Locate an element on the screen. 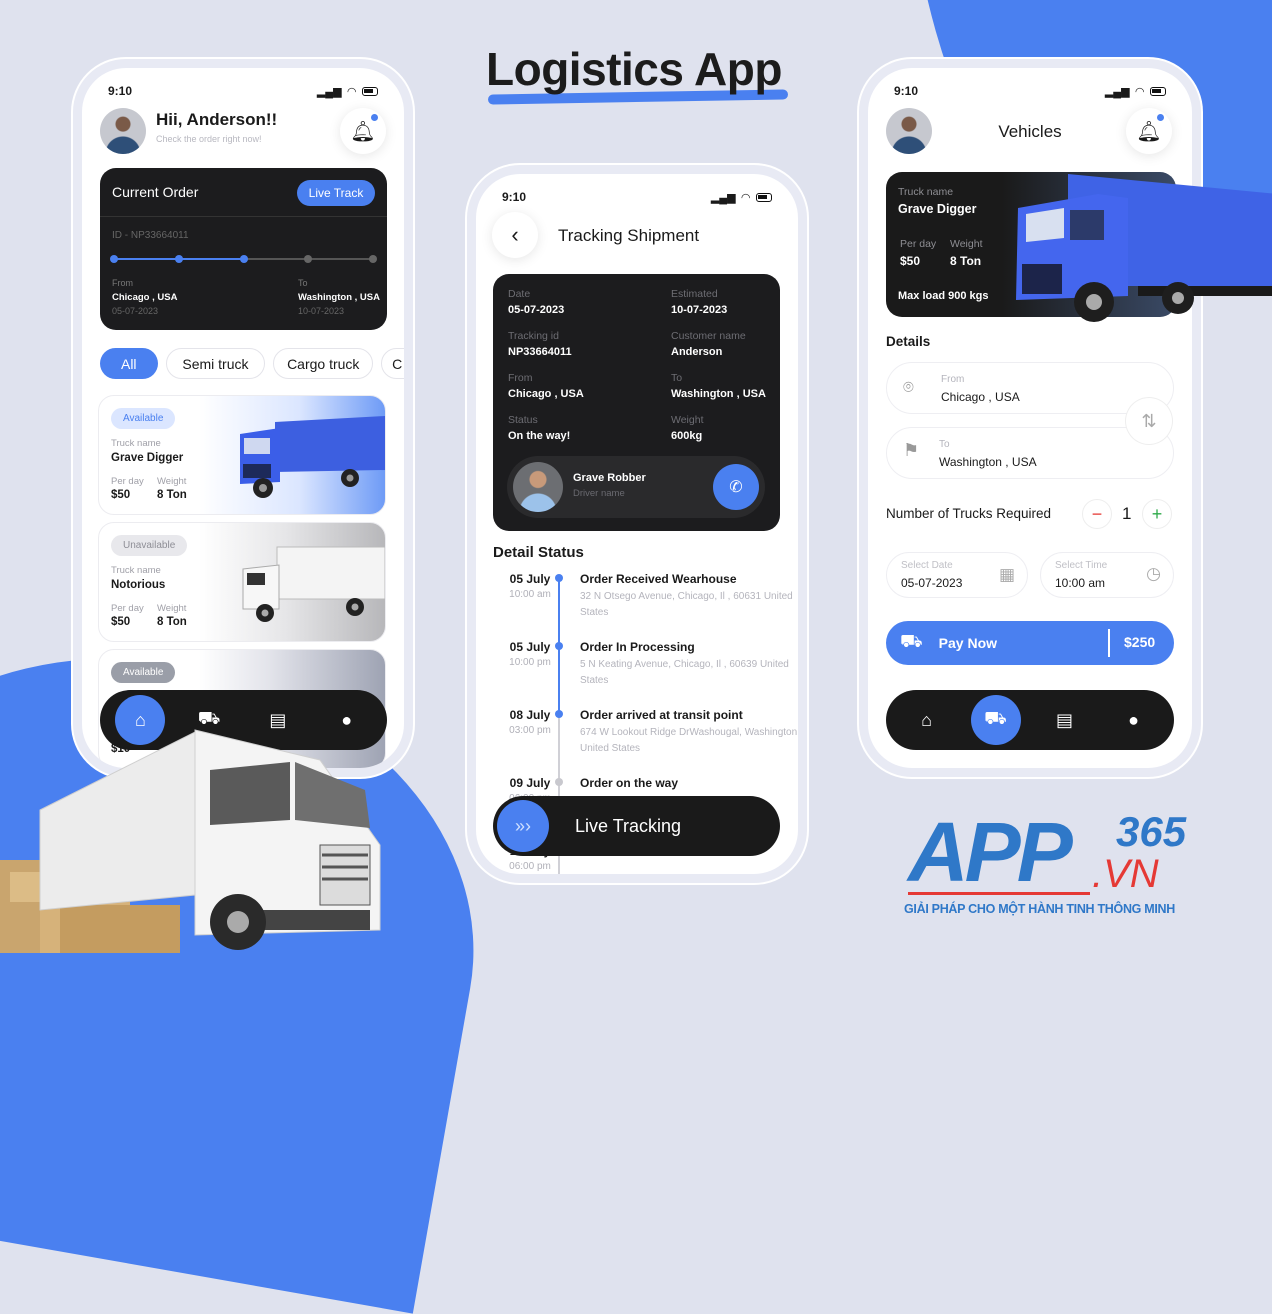 The height and width of the screenshot is (1314, 1272). decrement-button: − is located at coordinates (1097, 514).